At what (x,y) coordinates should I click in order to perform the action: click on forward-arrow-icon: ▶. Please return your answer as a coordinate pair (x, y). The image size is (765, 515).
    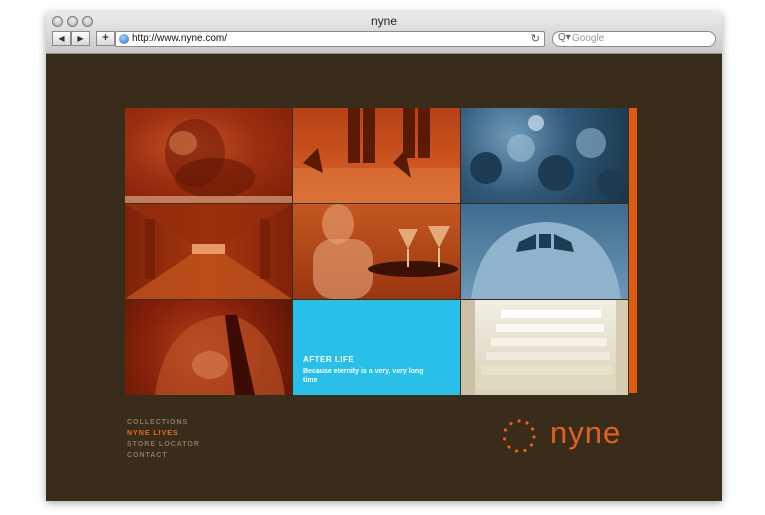
    Looking at the image, I should click on (80, 38).